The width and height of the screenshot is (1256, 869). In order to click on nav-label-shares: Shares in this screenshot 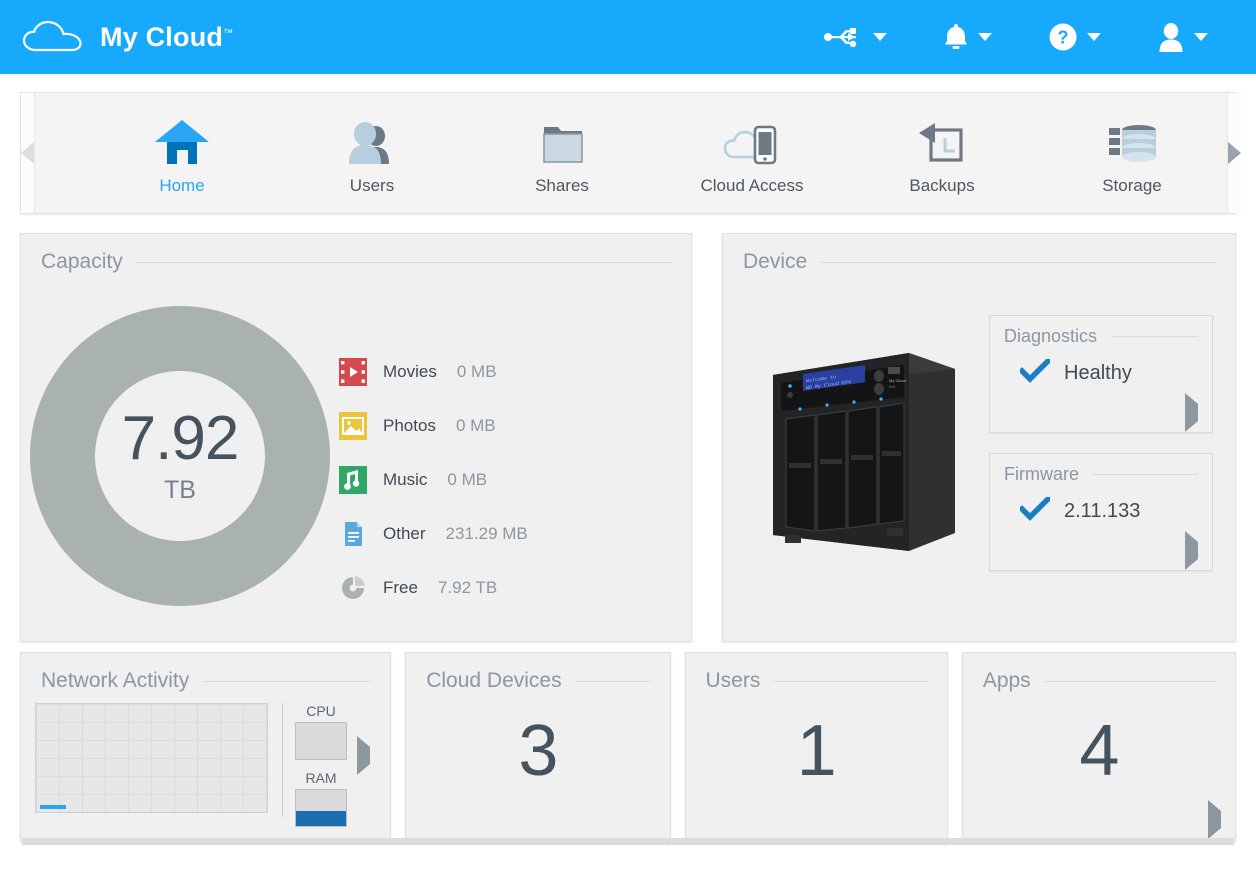, I will do `click(562, 185)`.